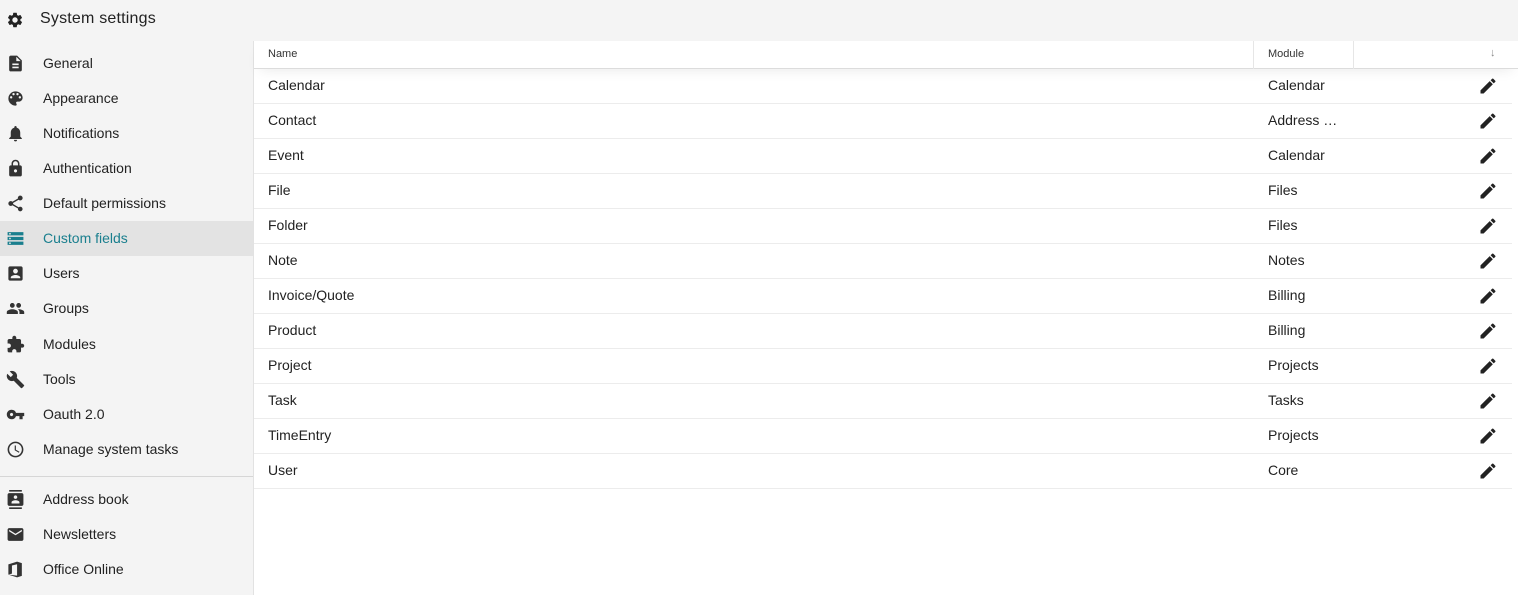  I want to click on cell-module: Tasks, so click(1286, 400).